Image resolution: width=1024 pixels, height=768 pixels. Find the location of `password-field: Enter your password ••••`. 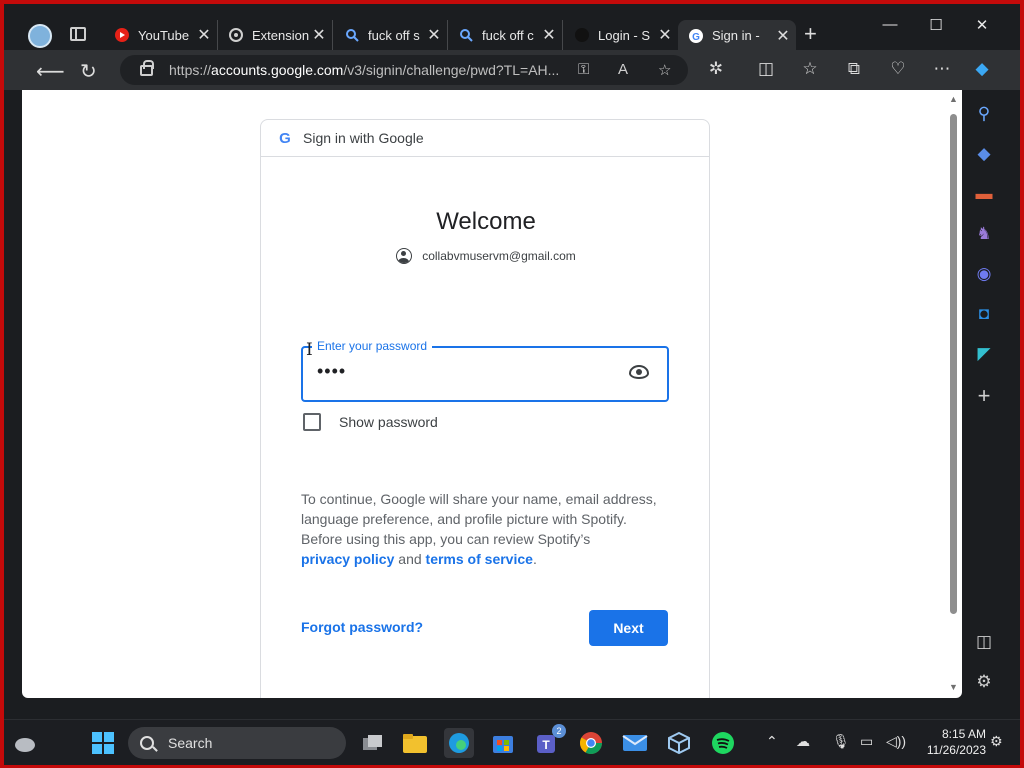

password-field: Enter your password •••• is located at coordinates (485, 370).